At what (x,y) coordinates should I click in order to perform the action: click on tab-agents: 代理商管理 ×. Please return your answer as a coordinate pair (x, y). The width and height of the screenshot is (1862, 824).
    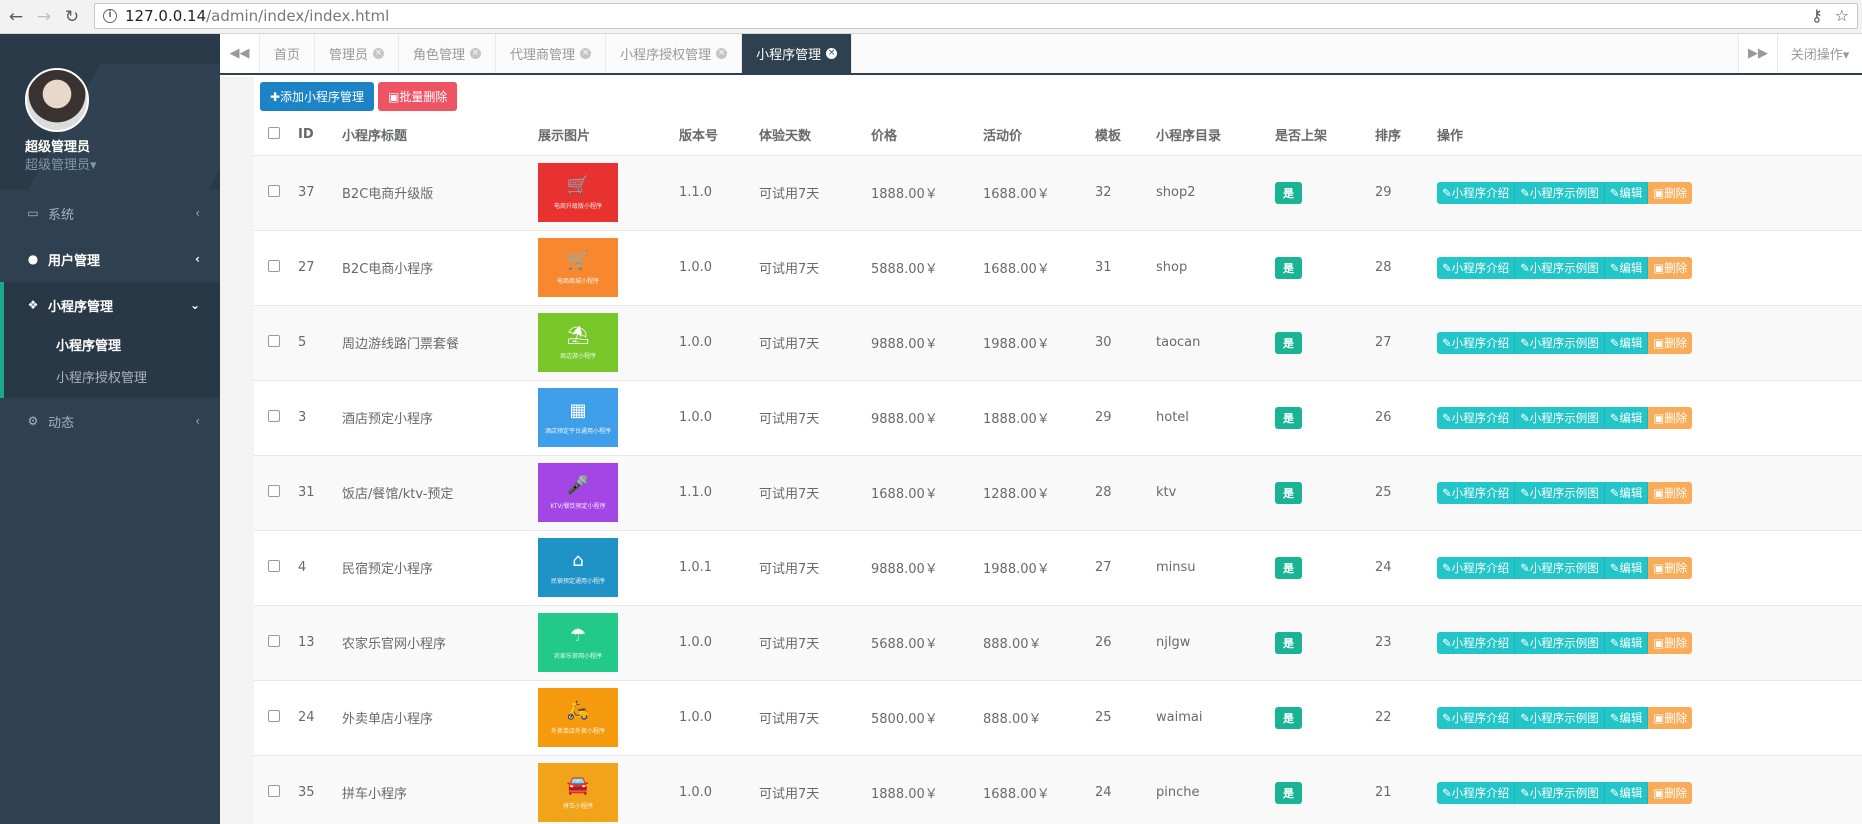
    Looking at the image, I should click on (551, 53).